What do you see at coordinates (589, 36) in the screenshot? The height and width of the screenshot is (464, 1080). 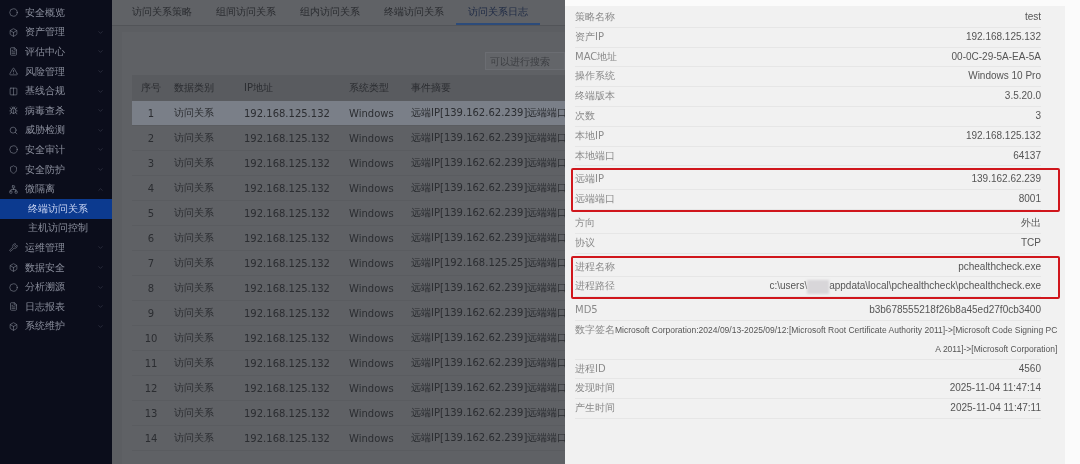 I see `field-label: 资产IP` at bounding box center [589, 36].